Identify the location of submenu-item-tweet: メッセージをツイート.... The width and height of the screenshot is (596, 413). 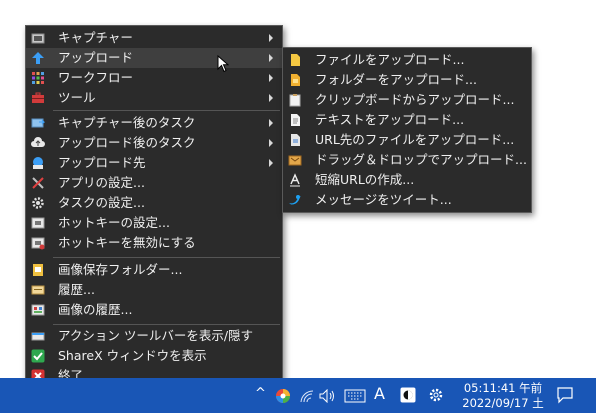
(407, 200).